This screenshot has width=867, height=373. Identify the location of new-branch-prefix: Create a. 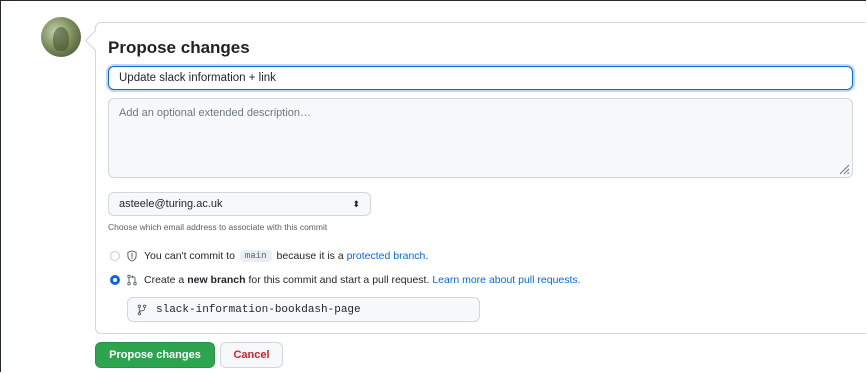
(164, 280).